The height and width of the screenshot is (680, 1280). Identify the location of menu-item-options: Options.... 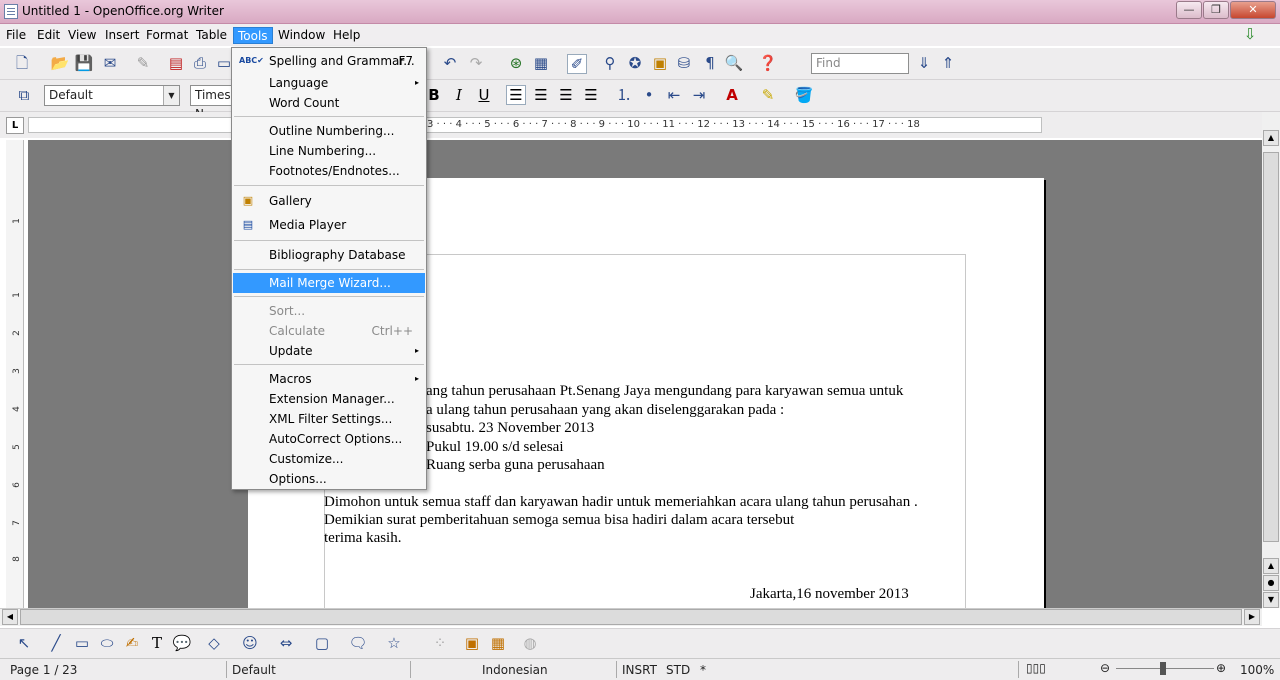
(329, 479).